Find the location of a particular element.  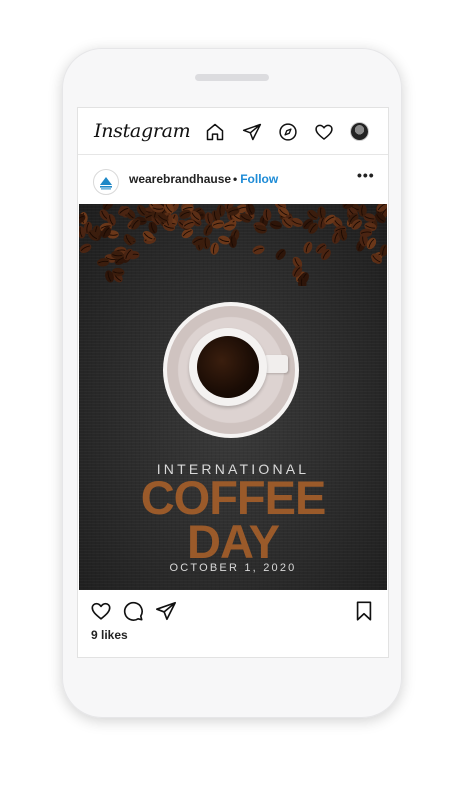

follow-button: • Follow is located at coordinates (255, 179).